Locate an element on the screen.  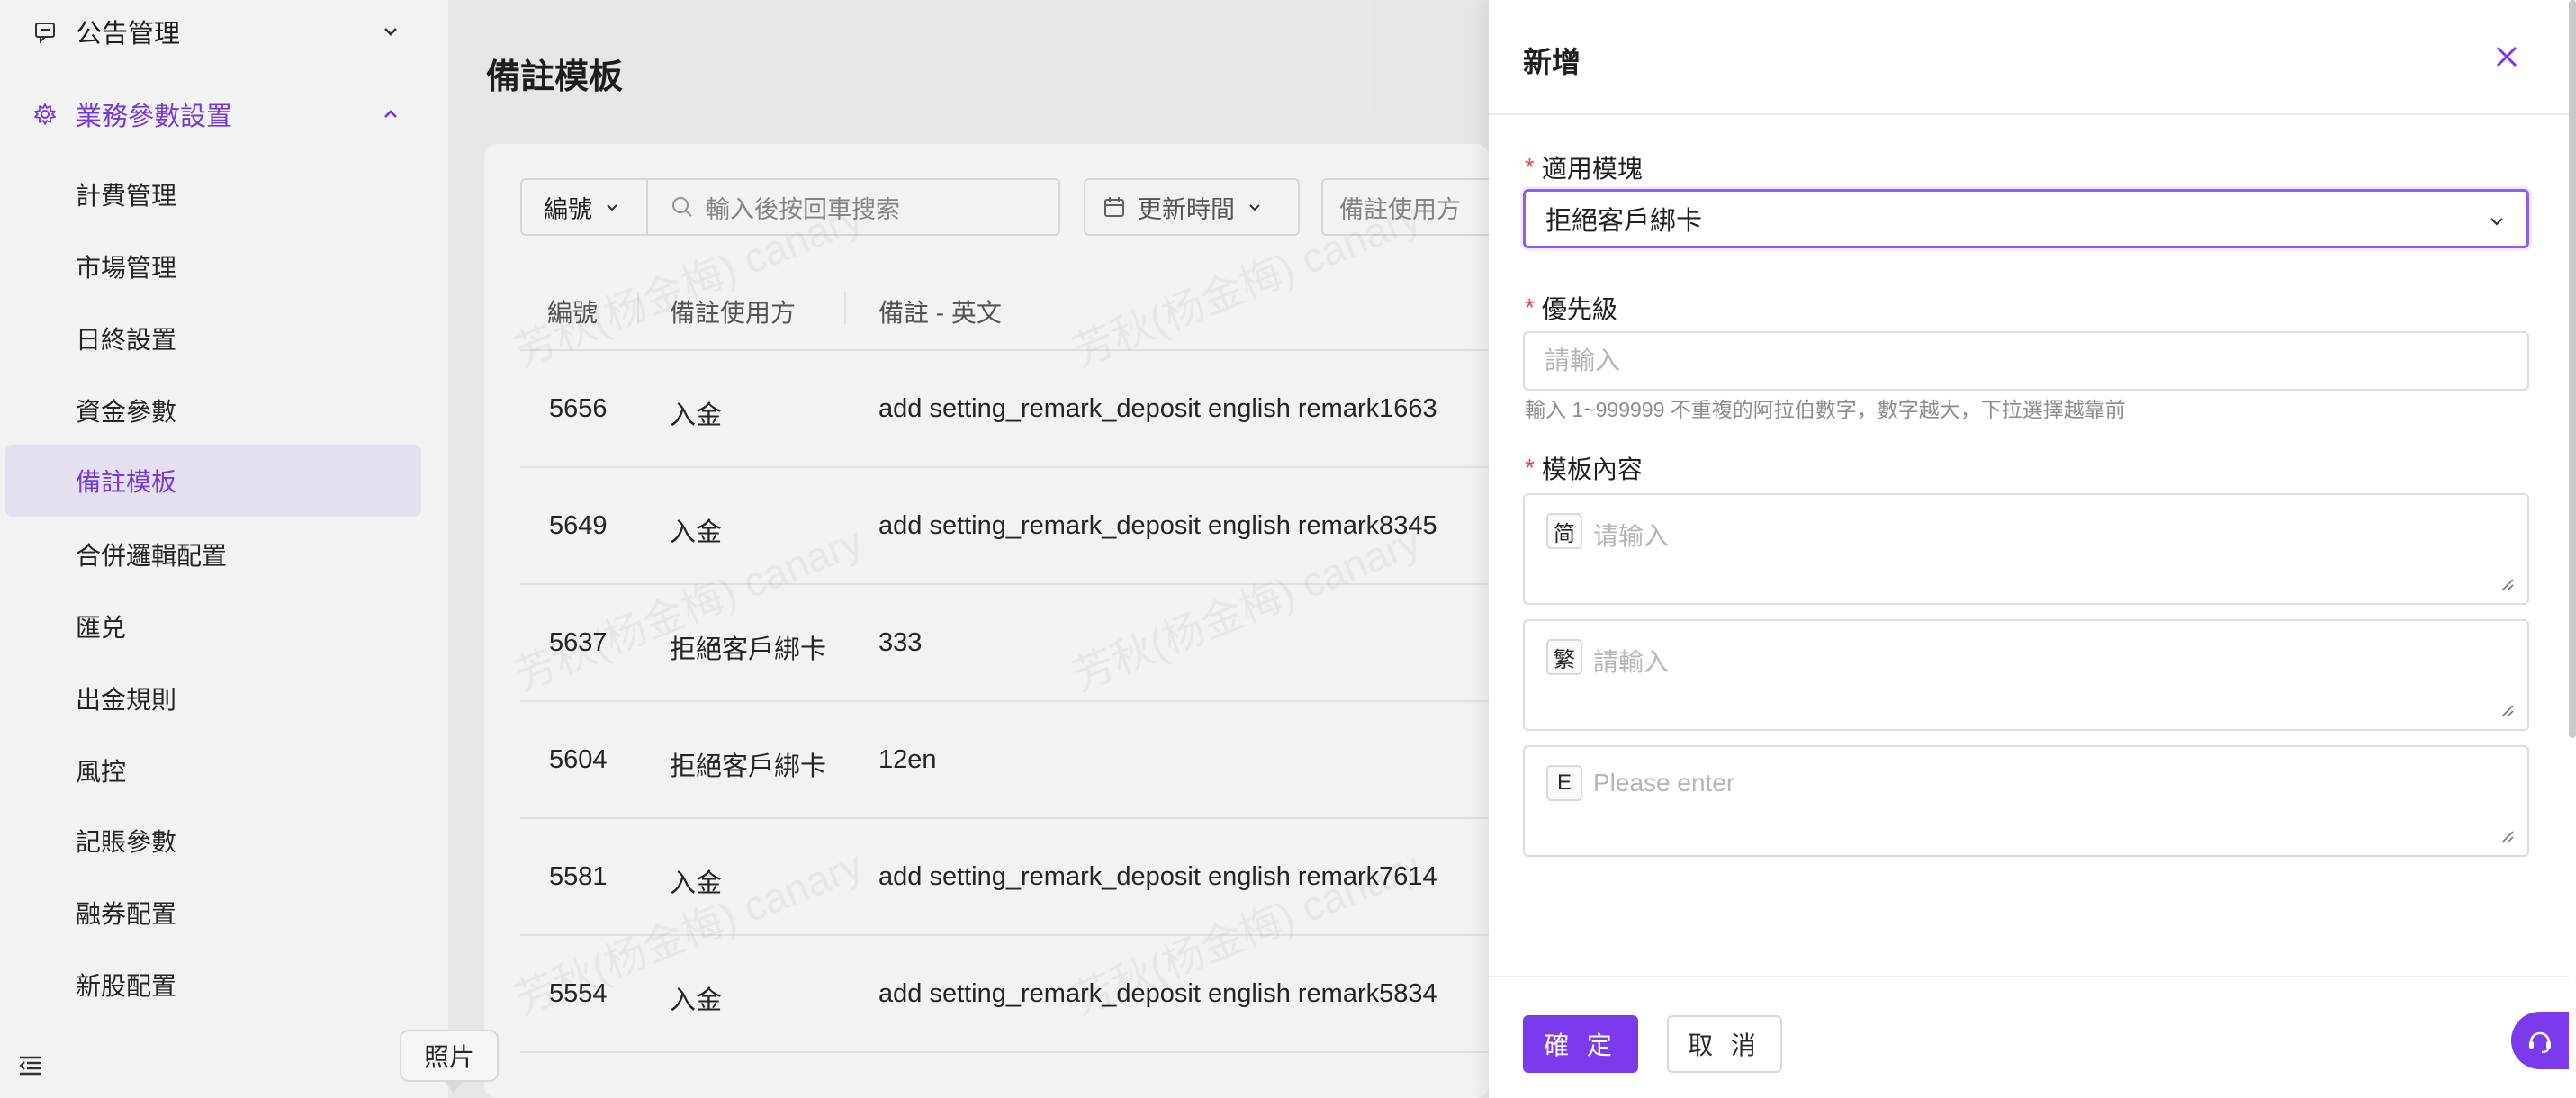
module-label-text: 適用模塊 is located at coordinates (1592, 169).